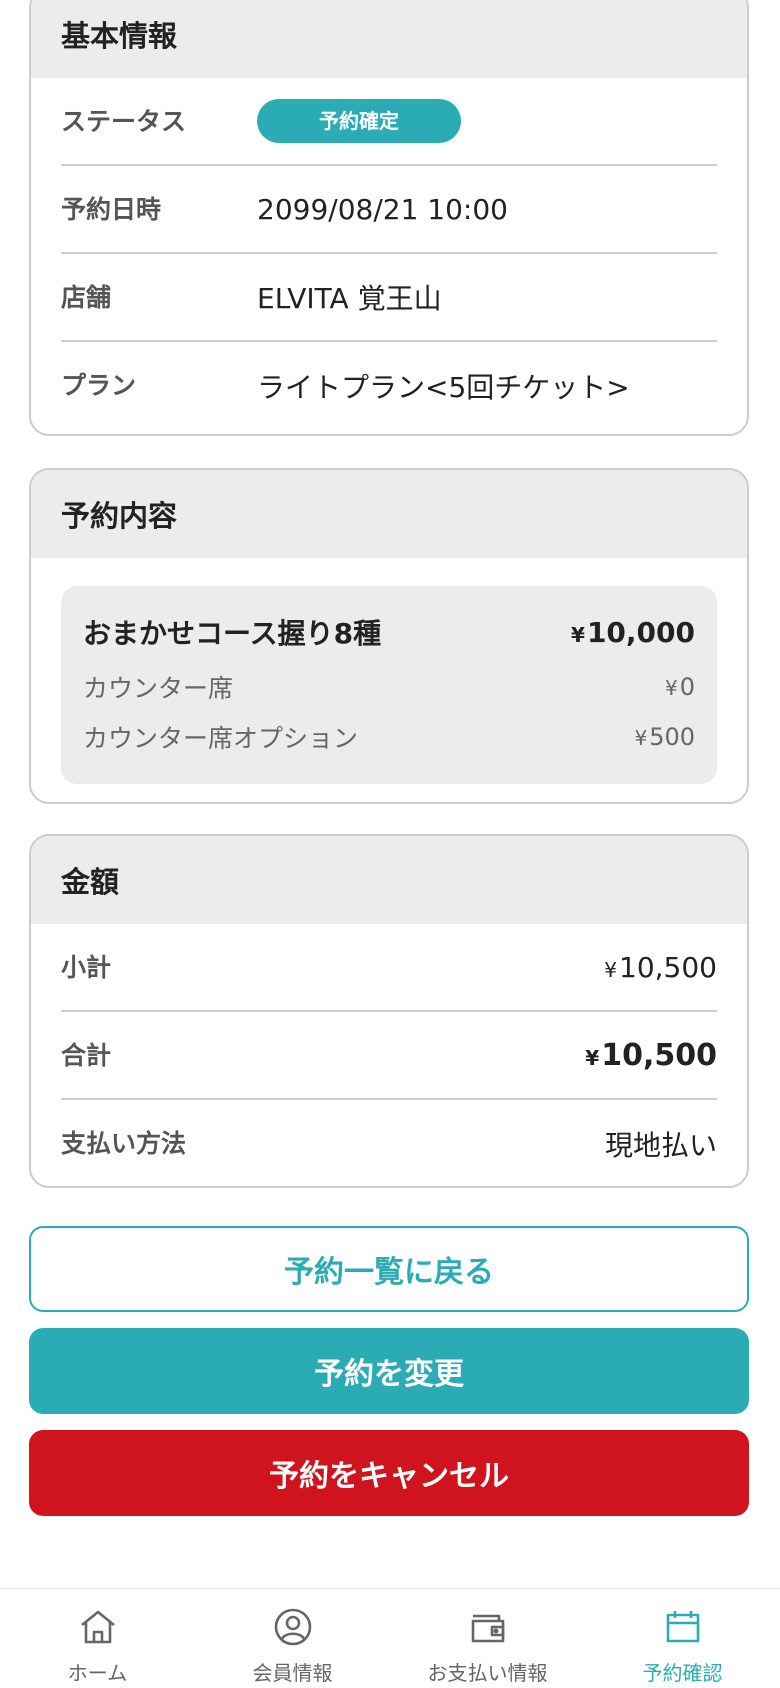  I want to click on change-reservation-button: 予約を変更, so click(389, 1371).